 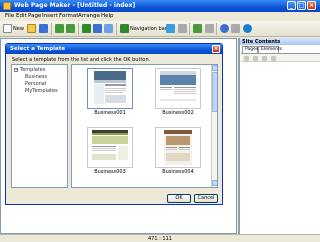 I want to click on dialog-title-bar: Select a Template ×, so click(x=114, y=49).